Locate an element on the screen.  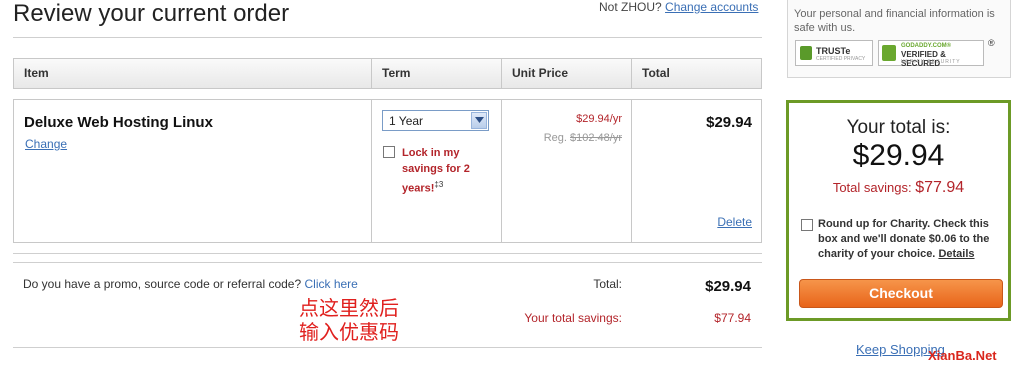
panel-total-label: Your total is: is located at coordinates (898, 127).